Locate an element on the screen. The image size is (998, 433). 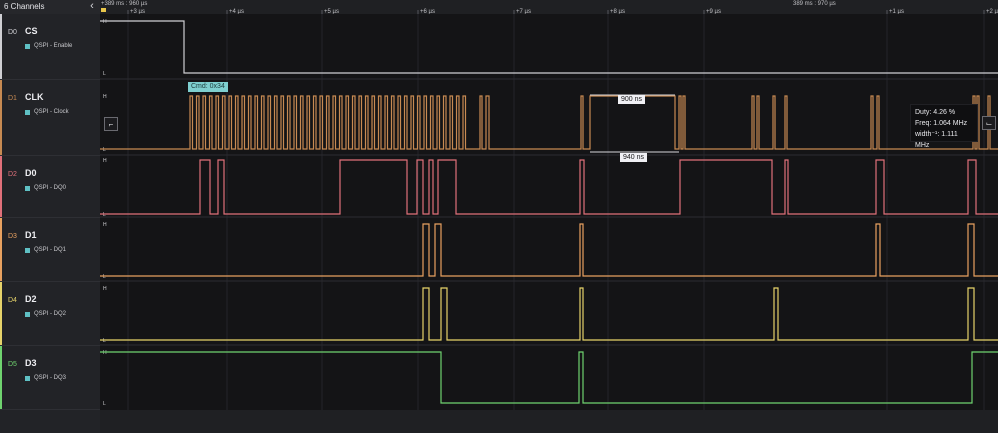
channel-number: D0 is located at coordinates (12, 32).